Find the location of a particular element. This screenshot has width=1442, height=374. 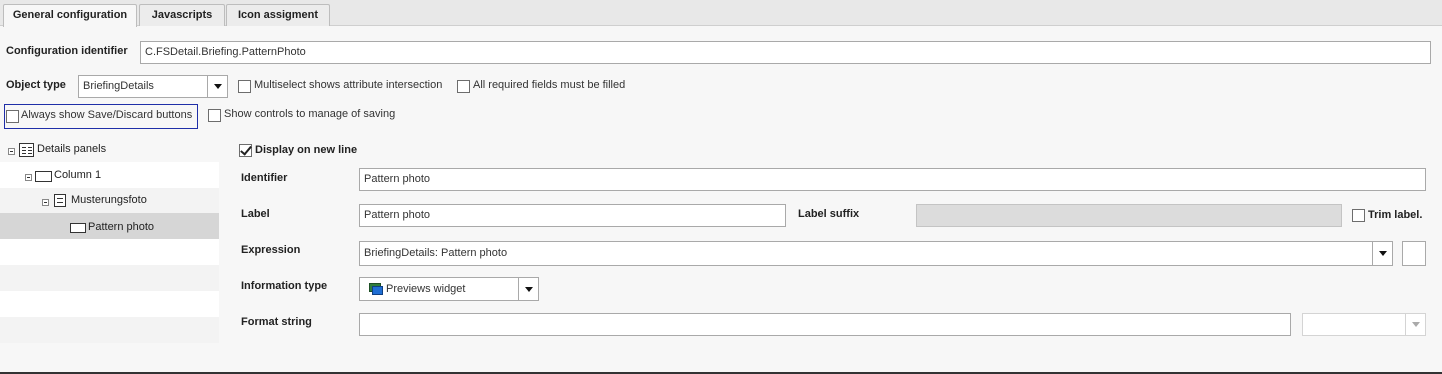

tab-icon-assigment: Icon assigment is located at coordinates (278, 15).